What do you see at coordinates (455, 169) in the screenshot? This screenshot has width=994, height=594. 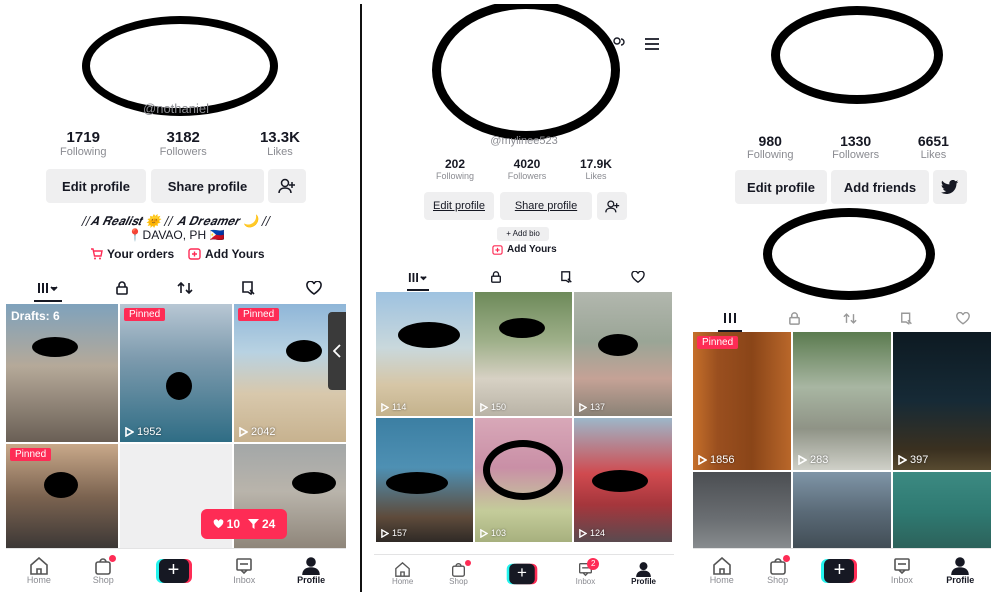 I see `stat-following: 202 Following` at bounding box center [455, 169].